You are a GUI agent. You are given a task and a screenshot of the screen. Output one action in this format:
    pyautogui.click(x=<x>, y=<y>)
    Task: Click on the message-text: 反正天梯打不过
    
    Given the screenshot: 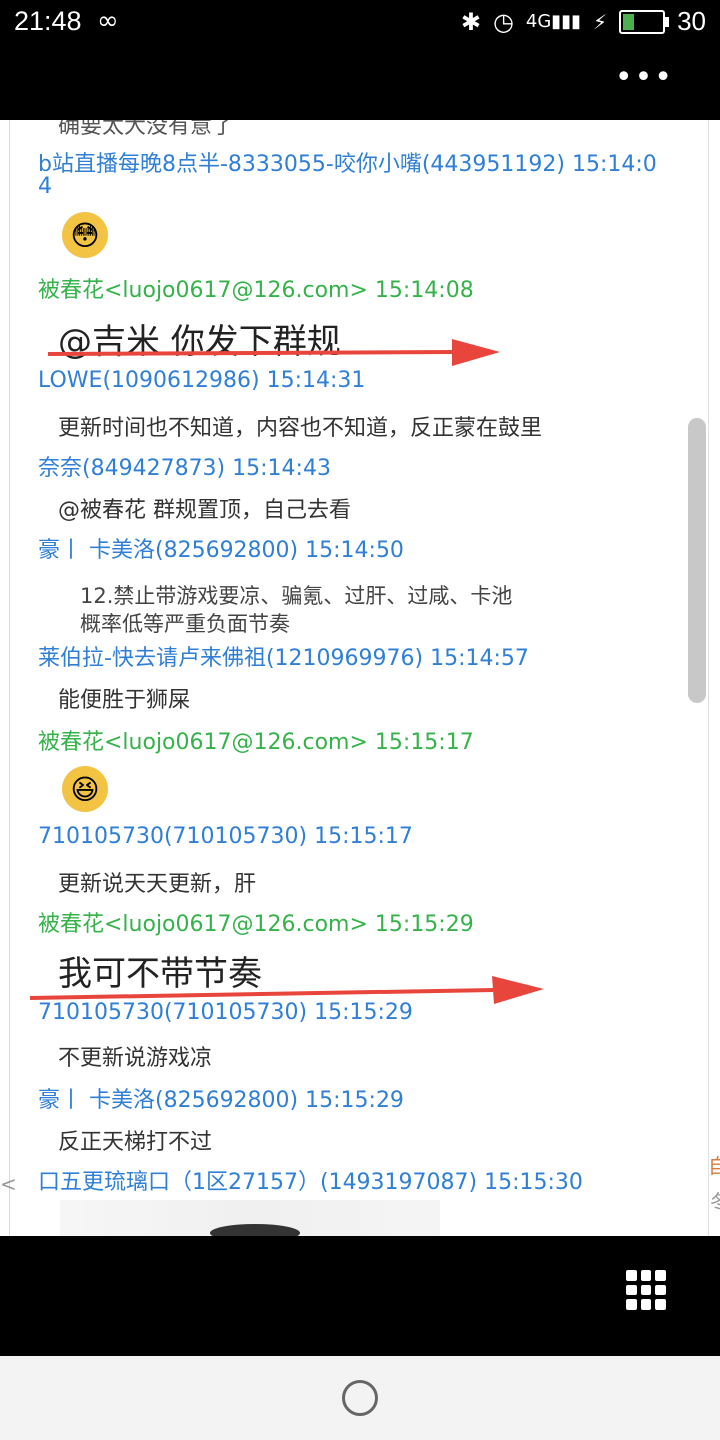 What is the action you would take?
    pyautogui.click(x=135, y=1142)
    